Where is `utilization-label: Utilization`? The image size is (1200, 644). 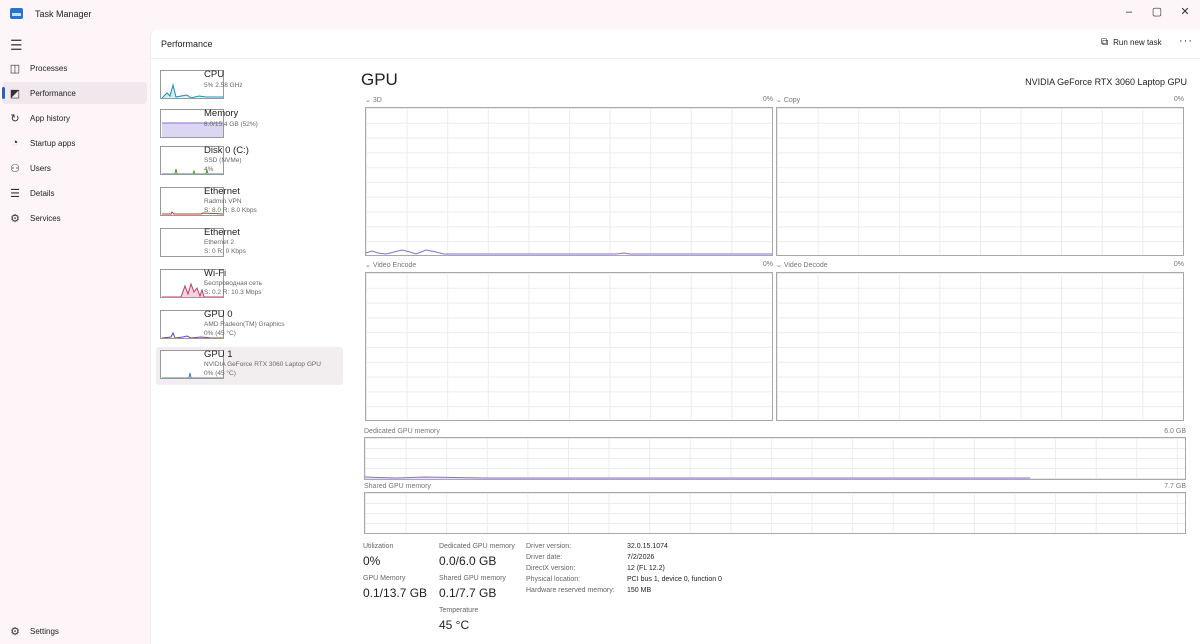 utilization-label: Utilization is located at coordinates (378, 546).